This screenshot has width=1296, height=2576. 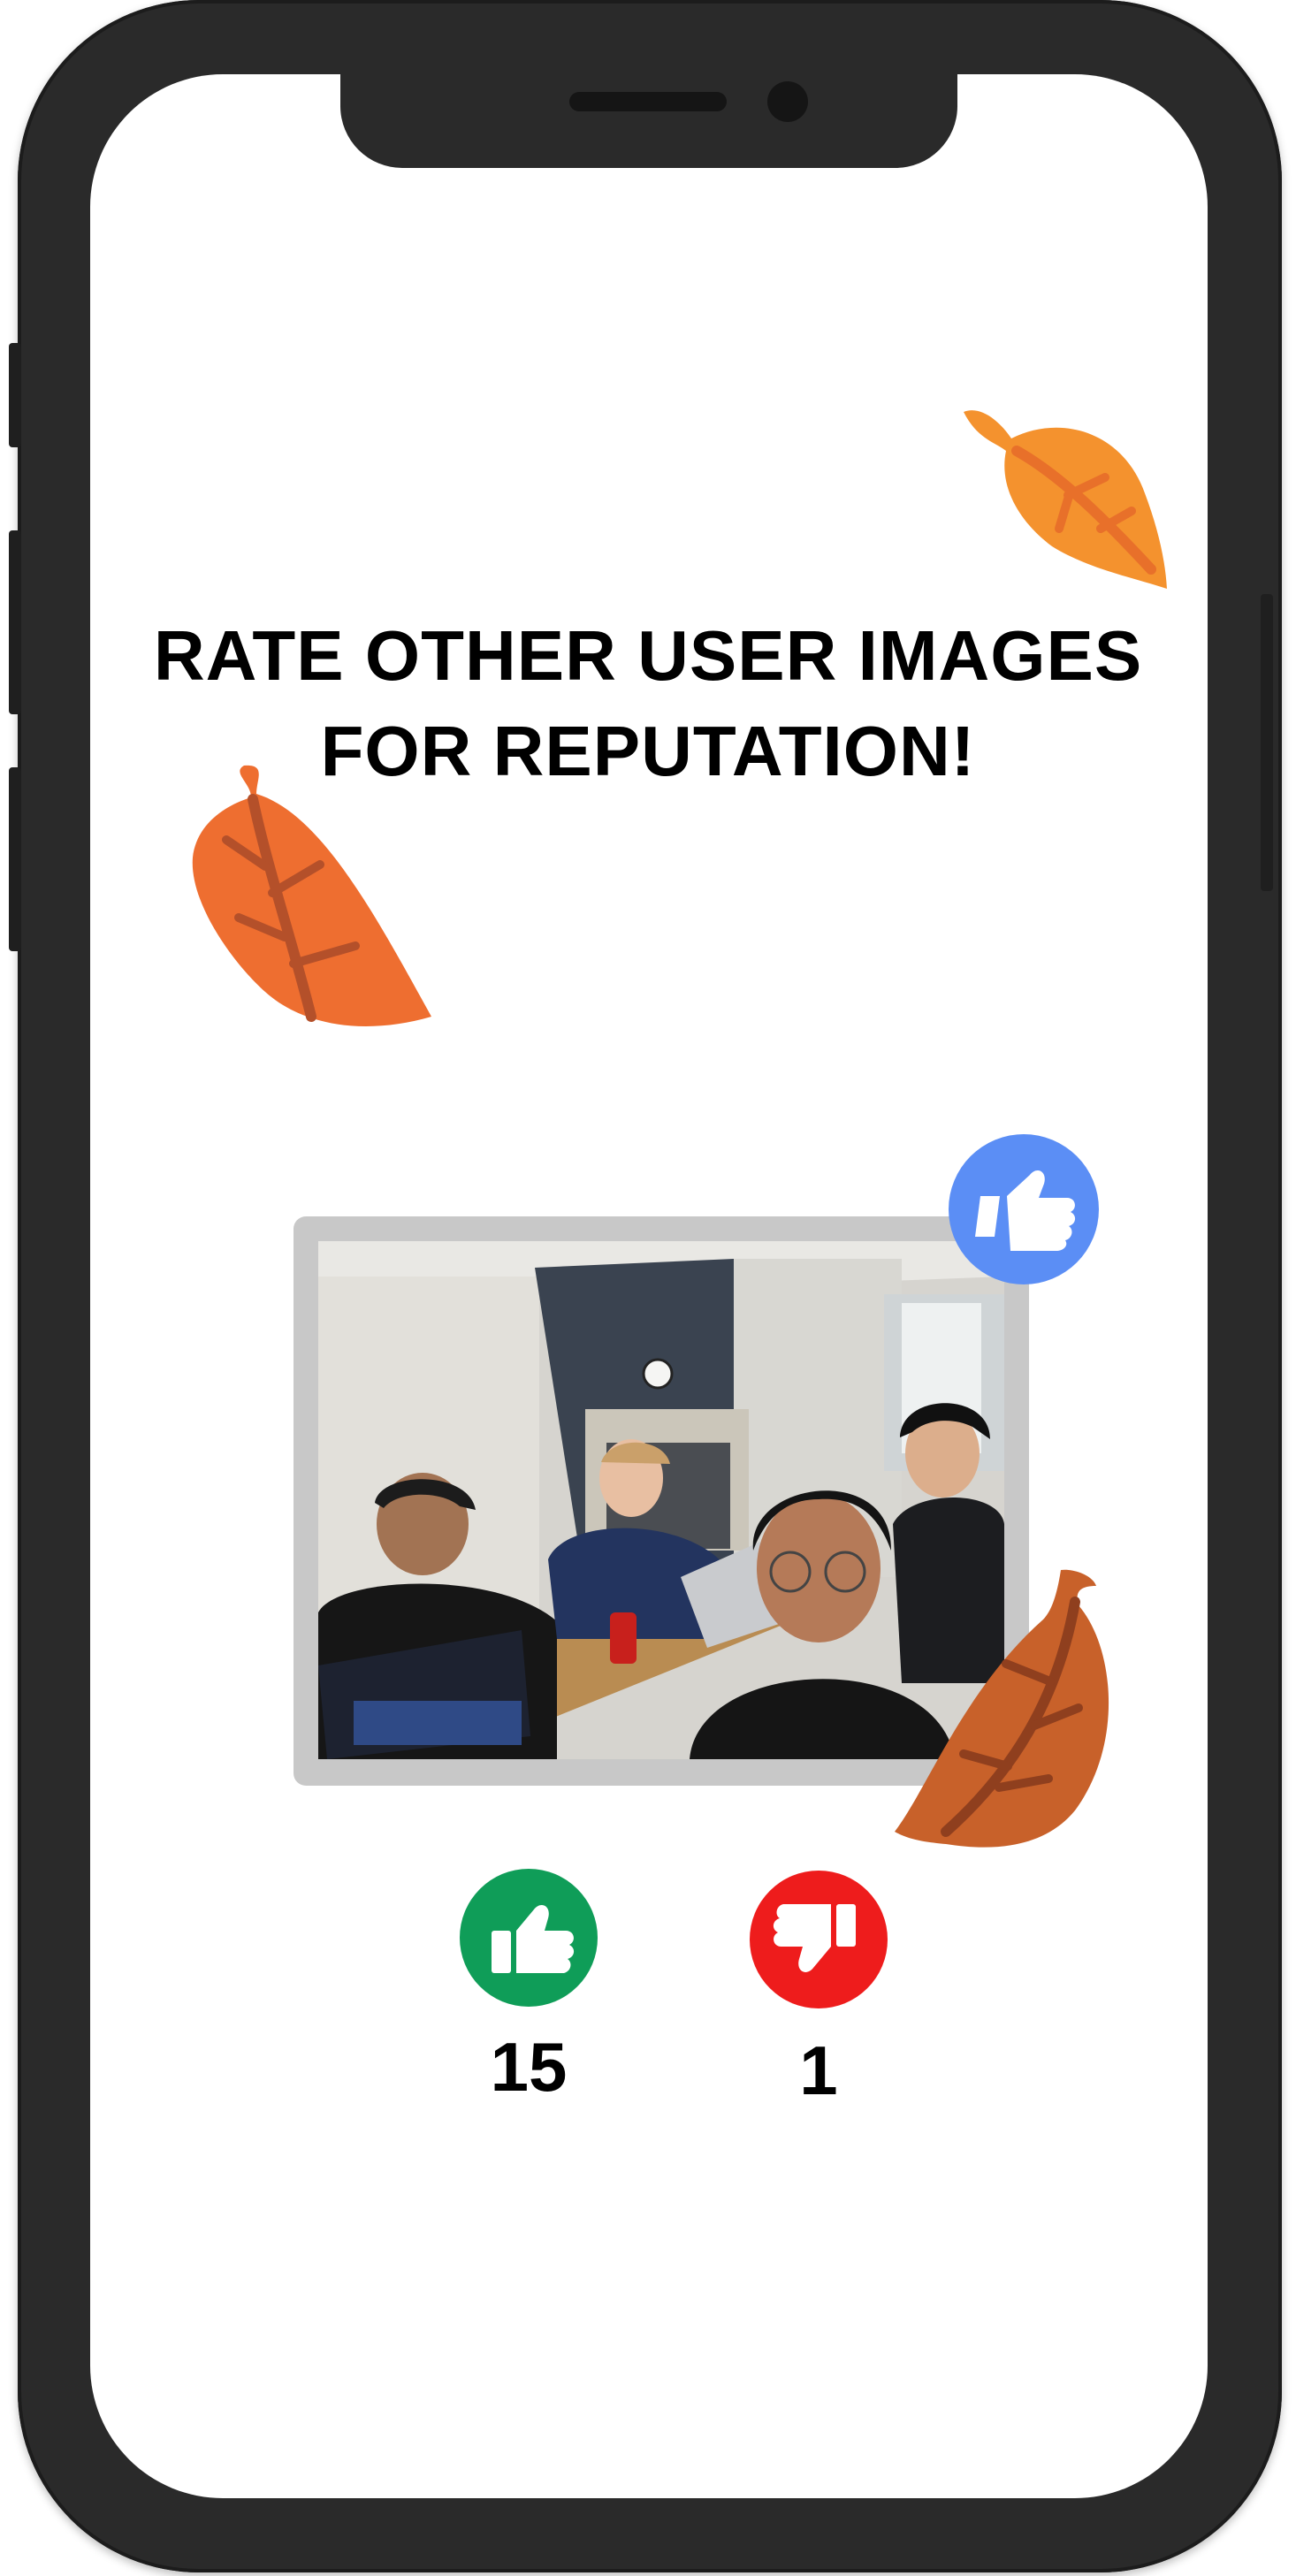 I want to click on phone-volume-up-button, so click(x=15, y=622).